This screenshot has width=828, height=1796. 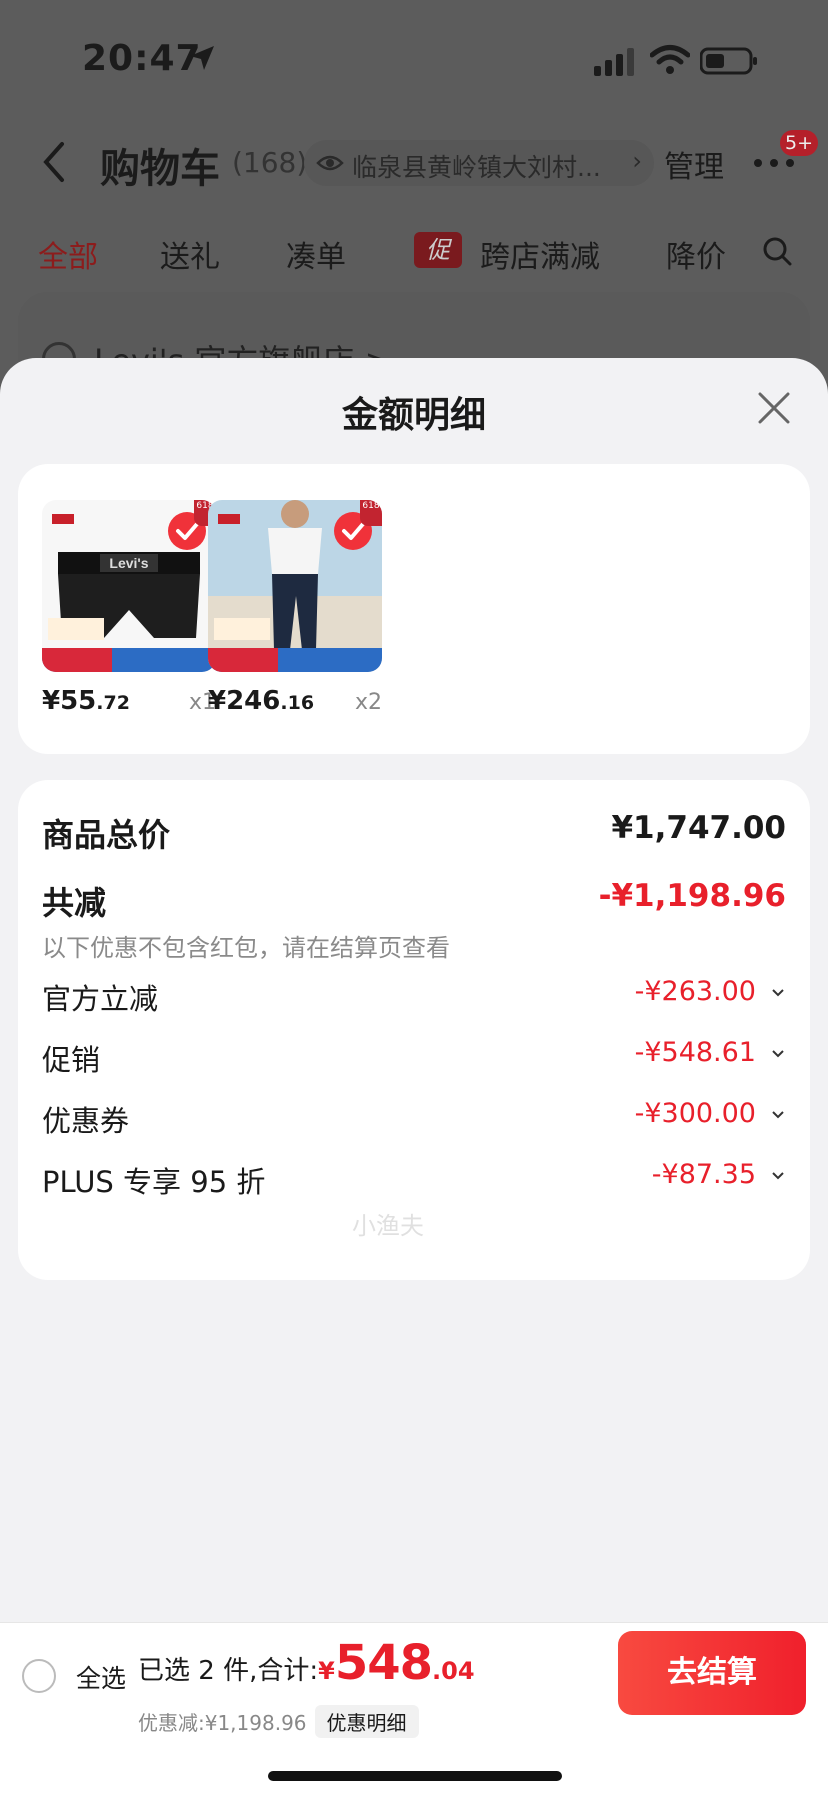 What do you see at coordinates (366, 1721) in the screenshot?
I see `discount-detail-button: 优惠明细` at bounding box center [366, 1721].